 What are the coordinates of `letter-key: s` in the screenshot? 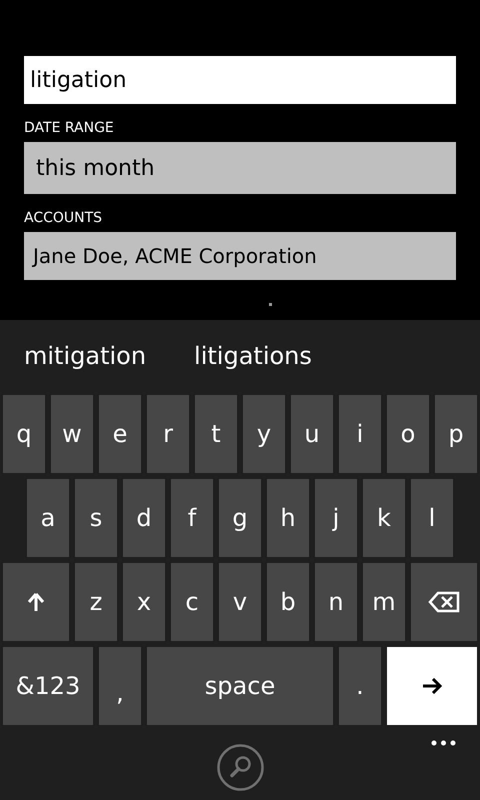 It's located at (96, 518).